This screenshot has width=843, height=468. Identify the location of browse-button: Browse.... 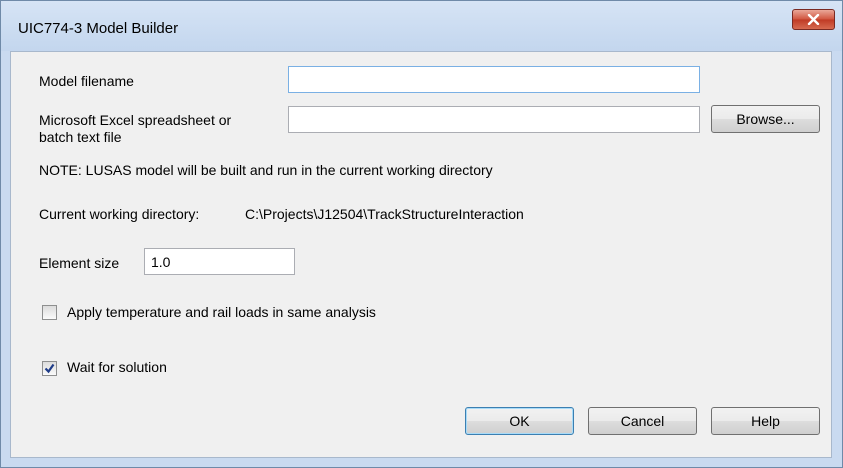
(765, 119).